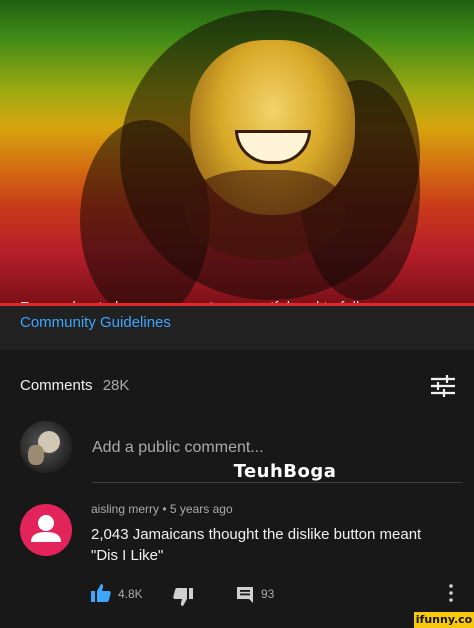 The height and width of the screenshot is (628, 474). What do you see at coordinates (130, 594) in the screenshot?
I see `like-count: 4.8K` at bounding box center [130, 594].